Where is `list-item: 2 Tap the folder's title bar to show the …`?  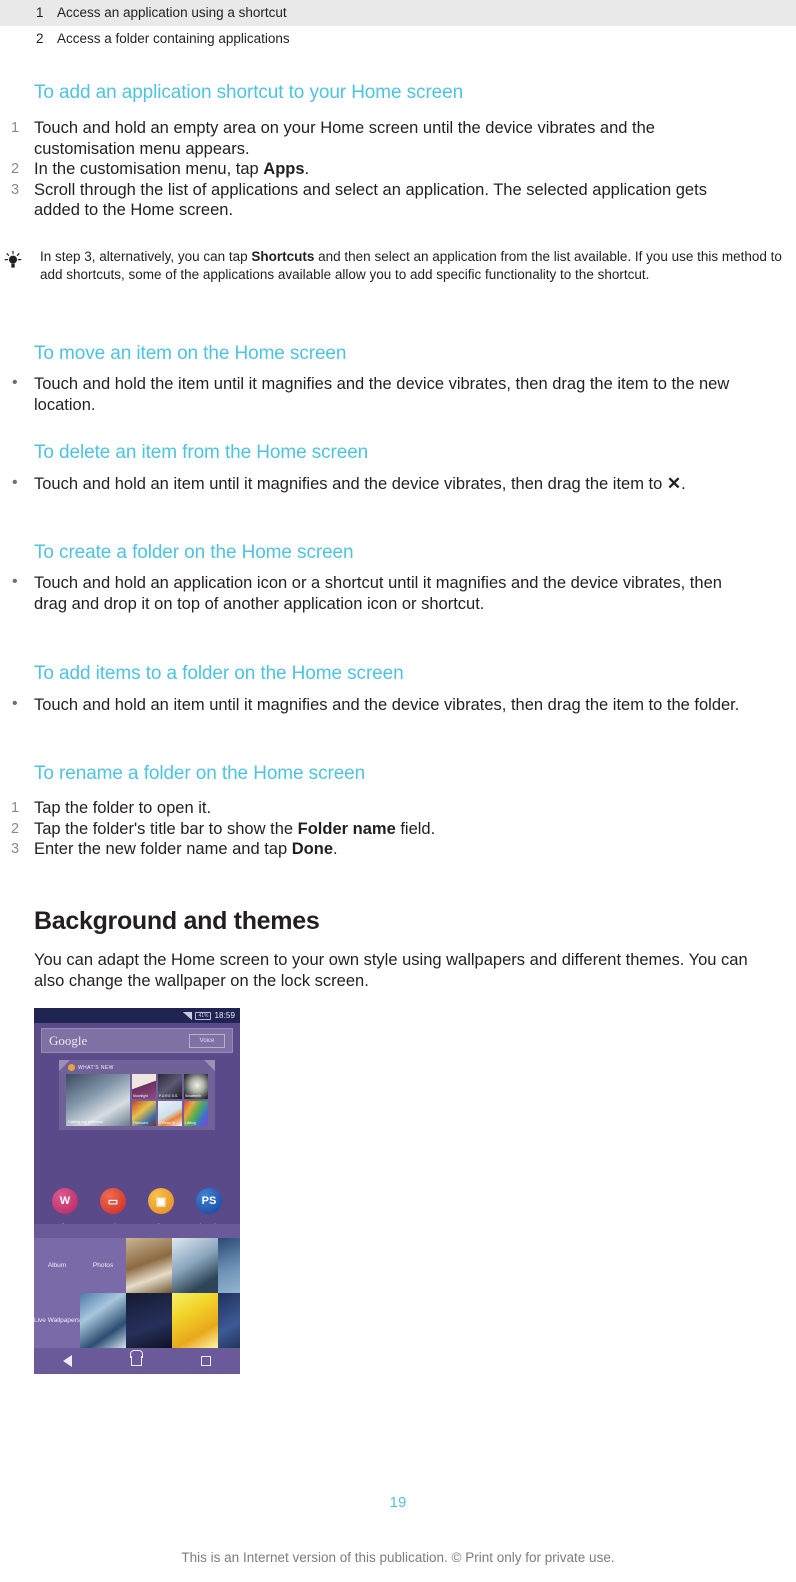 list-item: 2 Tap the folder's title bar to show the … is located at coordinates (376, 829).